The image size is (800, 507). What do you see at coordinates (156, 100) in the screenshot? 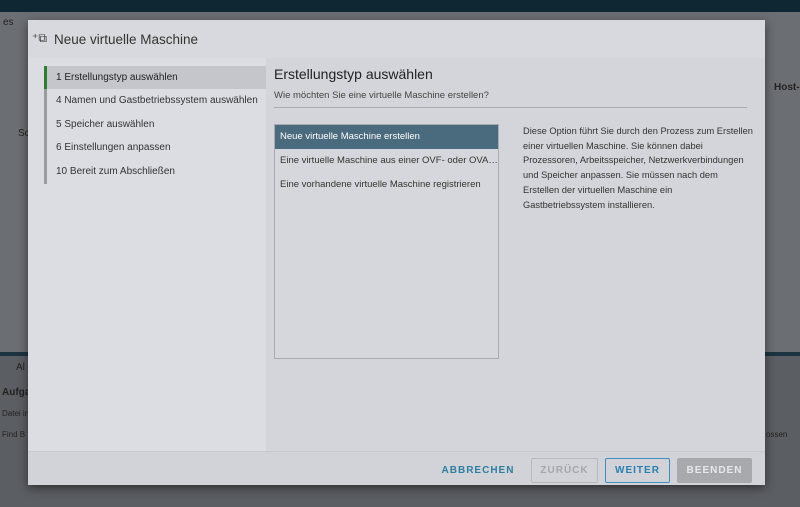
I see `step-item: 4 Namen und Gastbetriebssystem auswählen` at bounding box center [156, 100].